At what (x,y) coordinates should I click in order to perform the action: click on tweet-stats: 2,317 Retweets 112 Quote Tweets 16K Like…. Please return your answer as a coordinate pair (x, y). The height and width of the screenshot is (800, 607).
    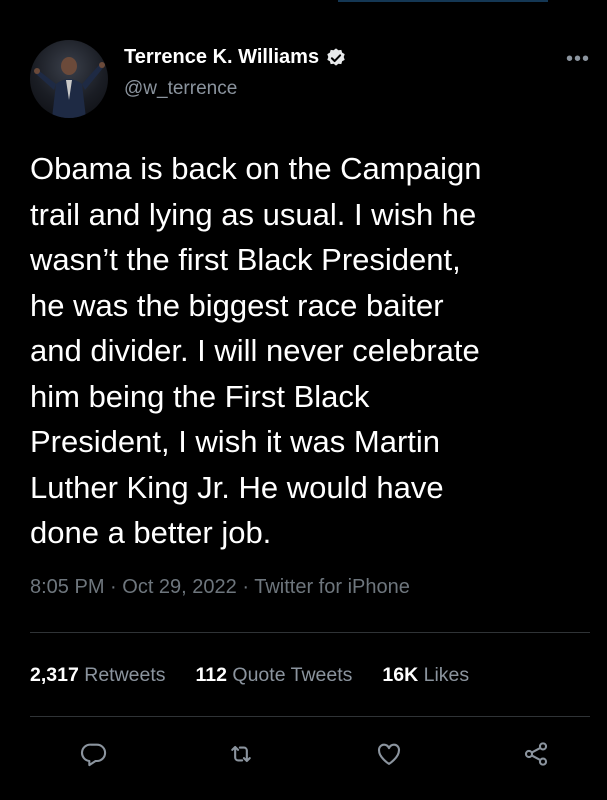
    Looking at the image, I should click on (249, 675).